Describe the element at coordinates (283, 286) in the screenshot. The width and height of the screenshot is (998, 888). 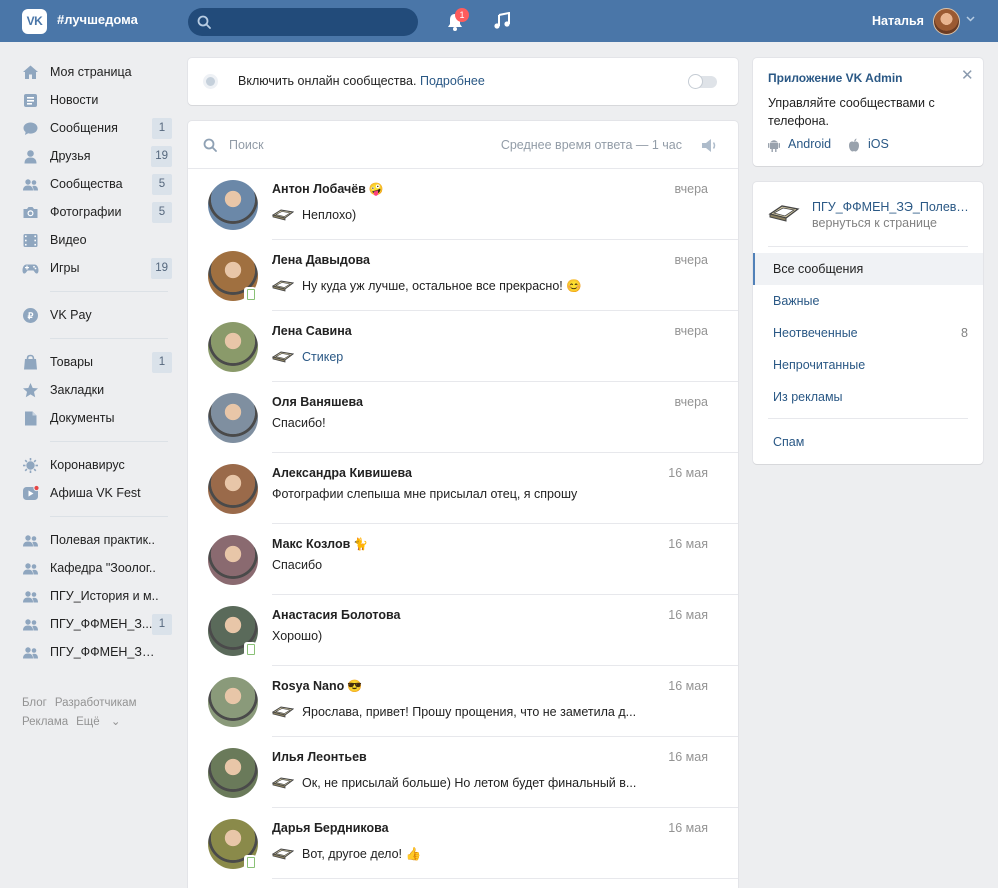
I see `group-logo-icon` at that location.